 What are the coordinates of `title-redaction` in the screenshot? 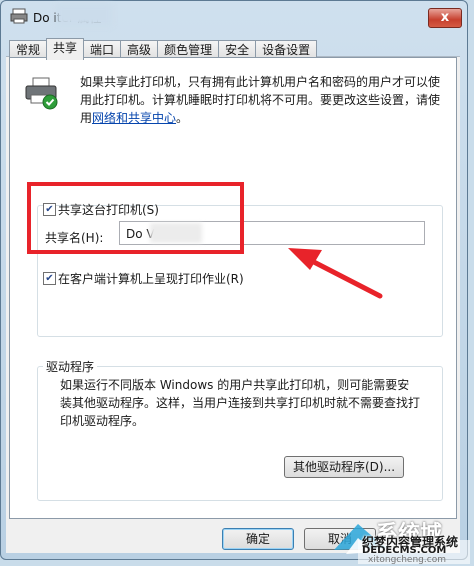 It's located at (84, 15).